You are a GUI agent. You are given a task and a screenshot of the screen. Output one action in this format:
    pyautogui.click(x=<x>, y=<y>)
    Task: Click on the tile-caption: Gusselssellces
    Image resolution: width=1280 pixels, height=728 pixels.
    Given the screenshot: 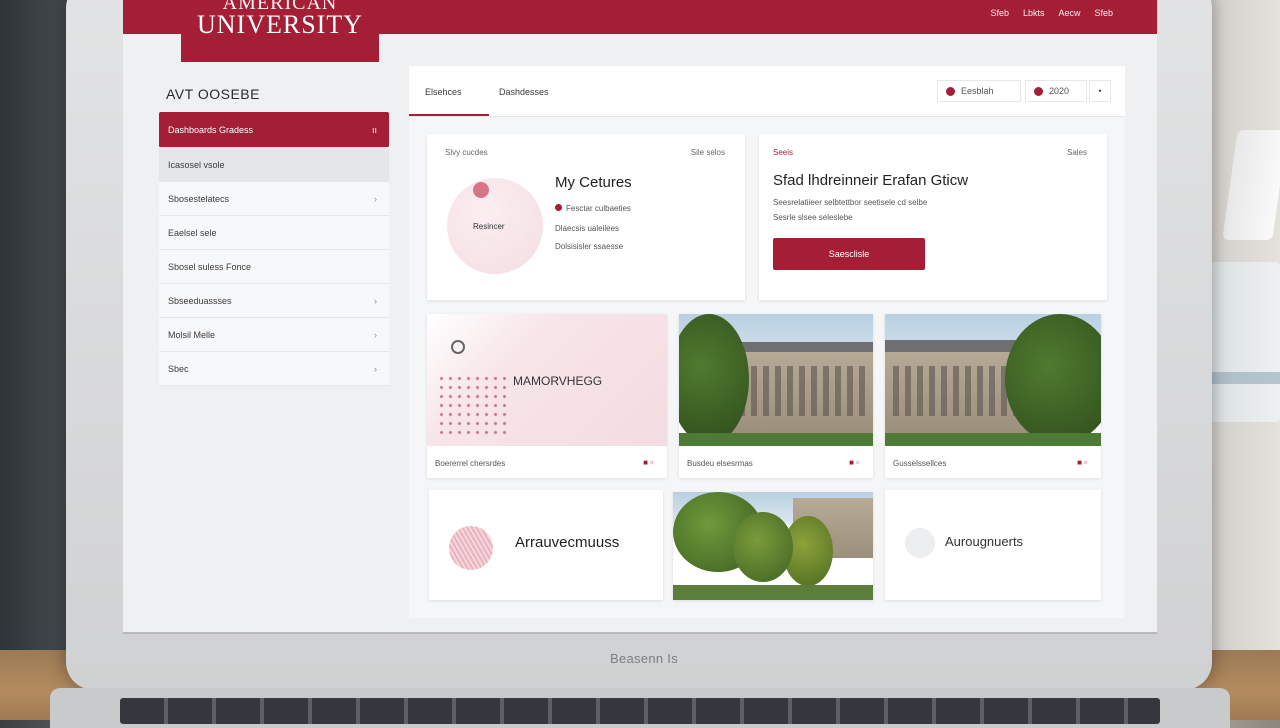 What is the action you would take?
    pyautogui.click(x=920, y=463)
    